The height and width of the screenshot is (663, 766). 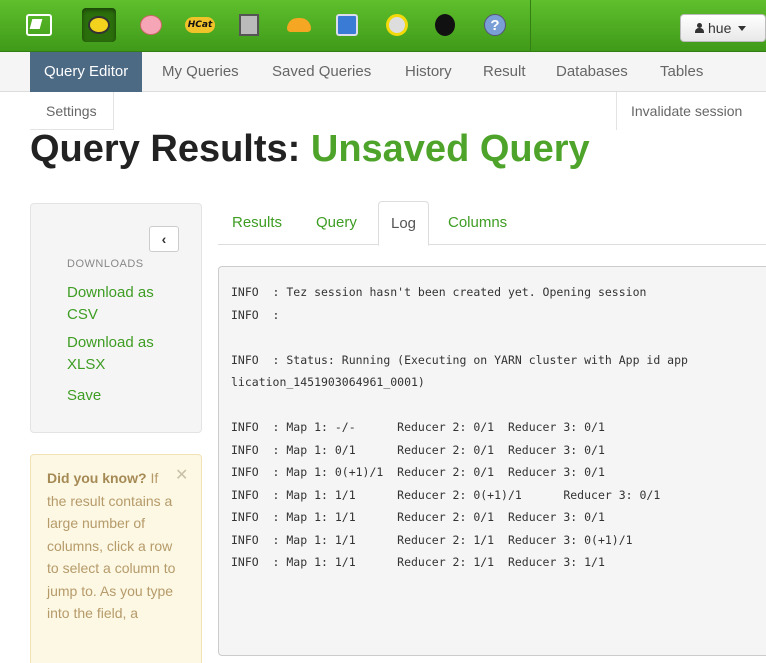 What do you see at coordinates (255, 314) in the screenshot?
I see `log-line: INFO :` at bounding box center [255, 314].